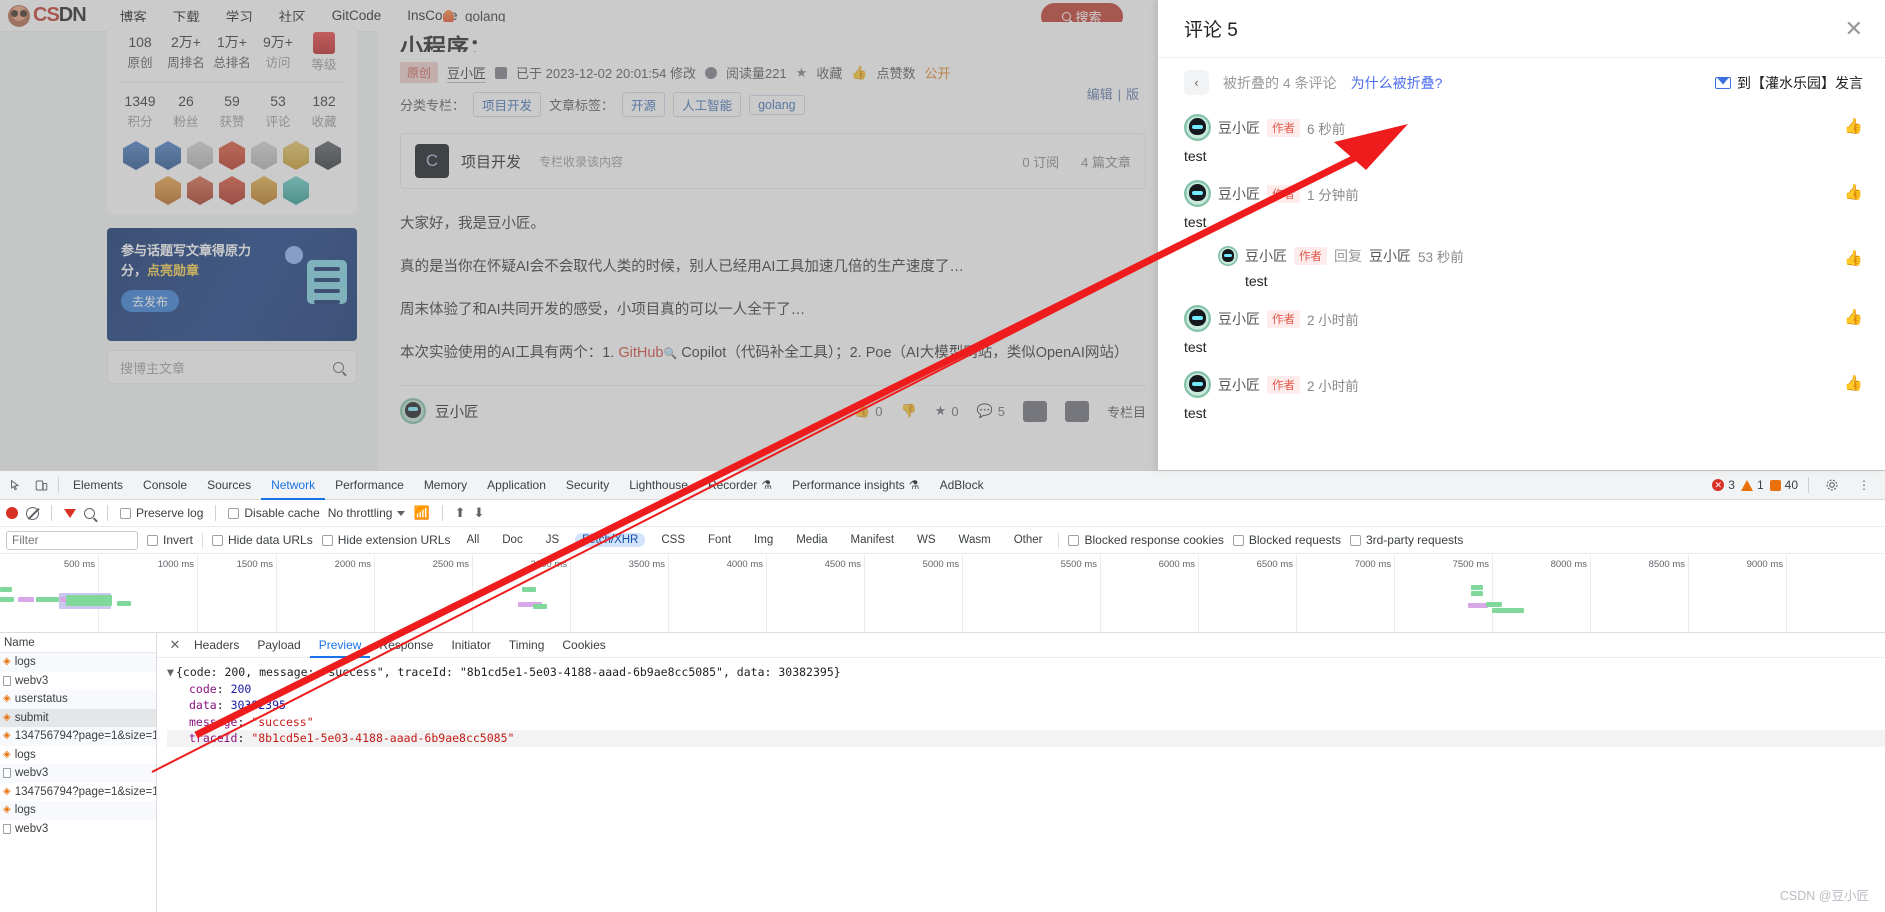 The width and height of the screenshot is (1885, 912). I want to click on column-card: C 项目开发 专栏收录该内容 0 订阅 4 篇文章, so click(773, 161).